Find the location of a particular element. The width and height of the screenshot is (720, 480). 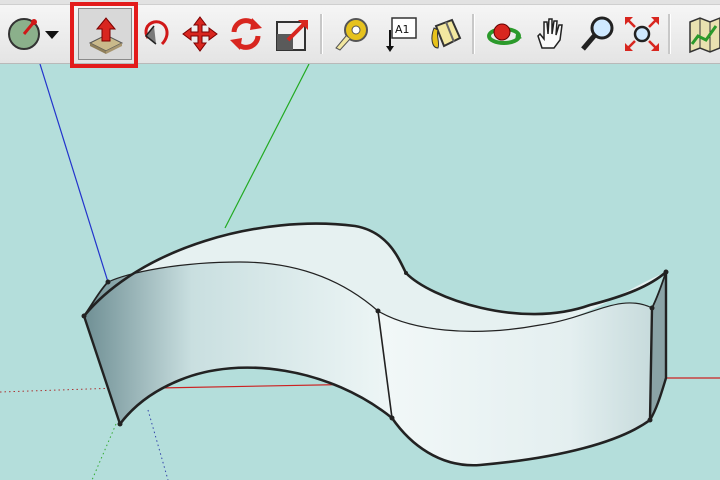

push-pull-tool-button is located at coordinates (105, 34).